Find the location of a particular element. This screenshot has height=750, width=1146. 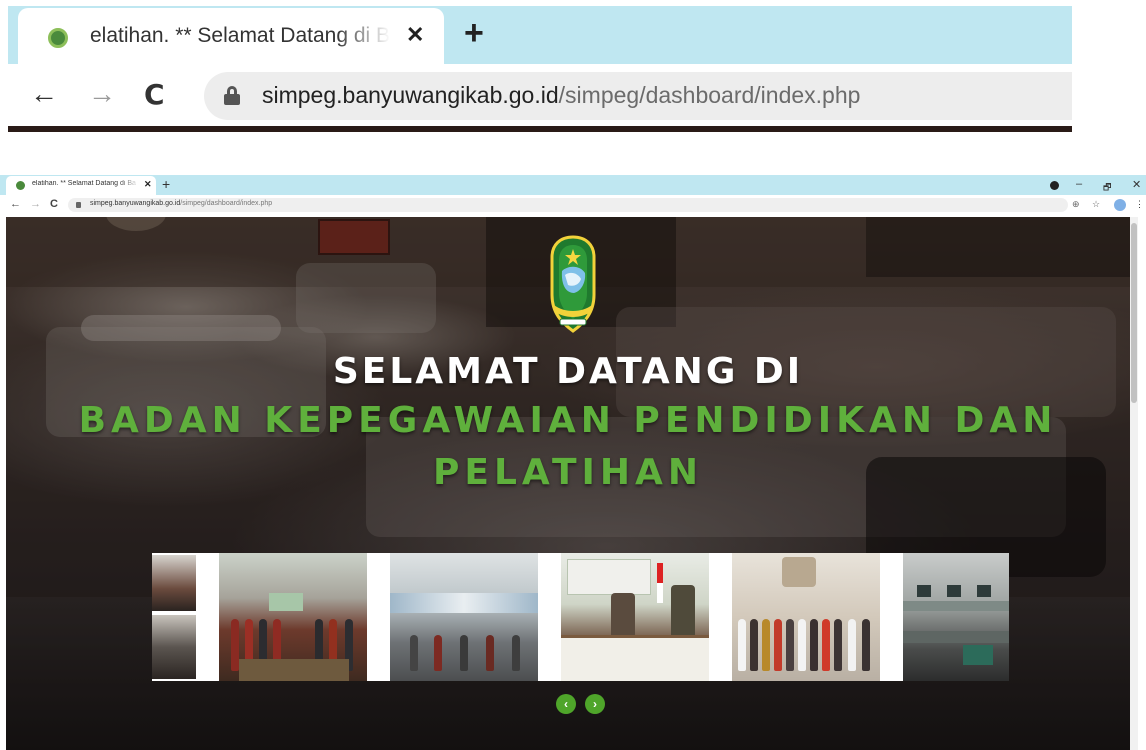

collage-top is located at coordinates (174, 583).